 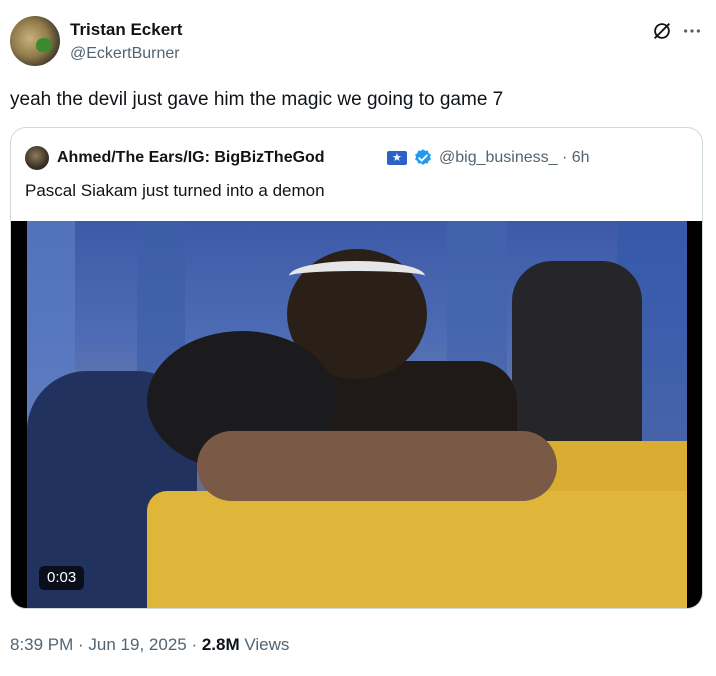 What do you see at coordinates (220, 644) in the screenshot?
I see `views-count: 2.8M` at bounding box center [220, 644].